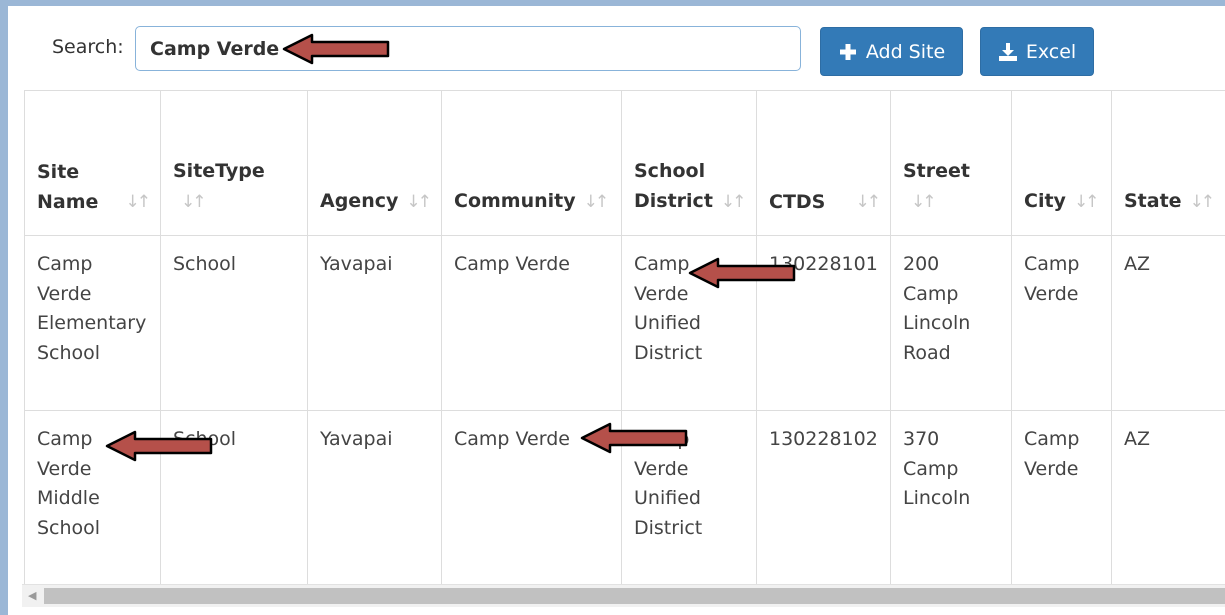 The width and height of the screenshot is (1225, 615). I want to click on cell-street: 370 Camp Lincoln, so click(951, 498).